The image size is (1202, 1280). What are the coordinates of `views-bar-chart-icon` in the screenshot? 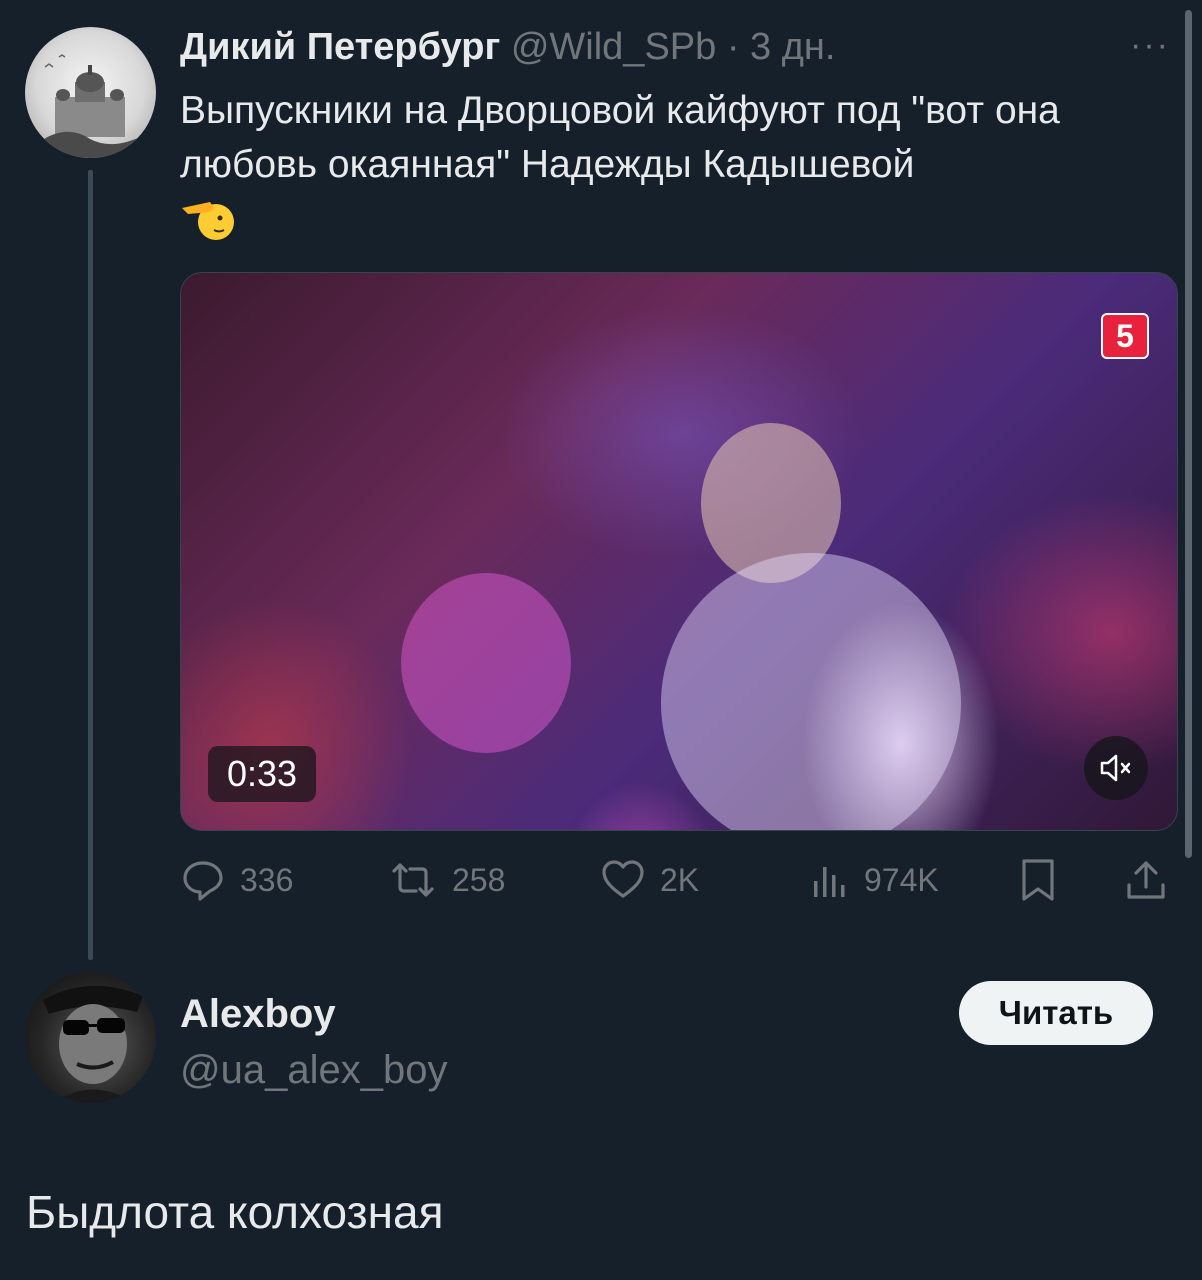 It's located at (829, 882).